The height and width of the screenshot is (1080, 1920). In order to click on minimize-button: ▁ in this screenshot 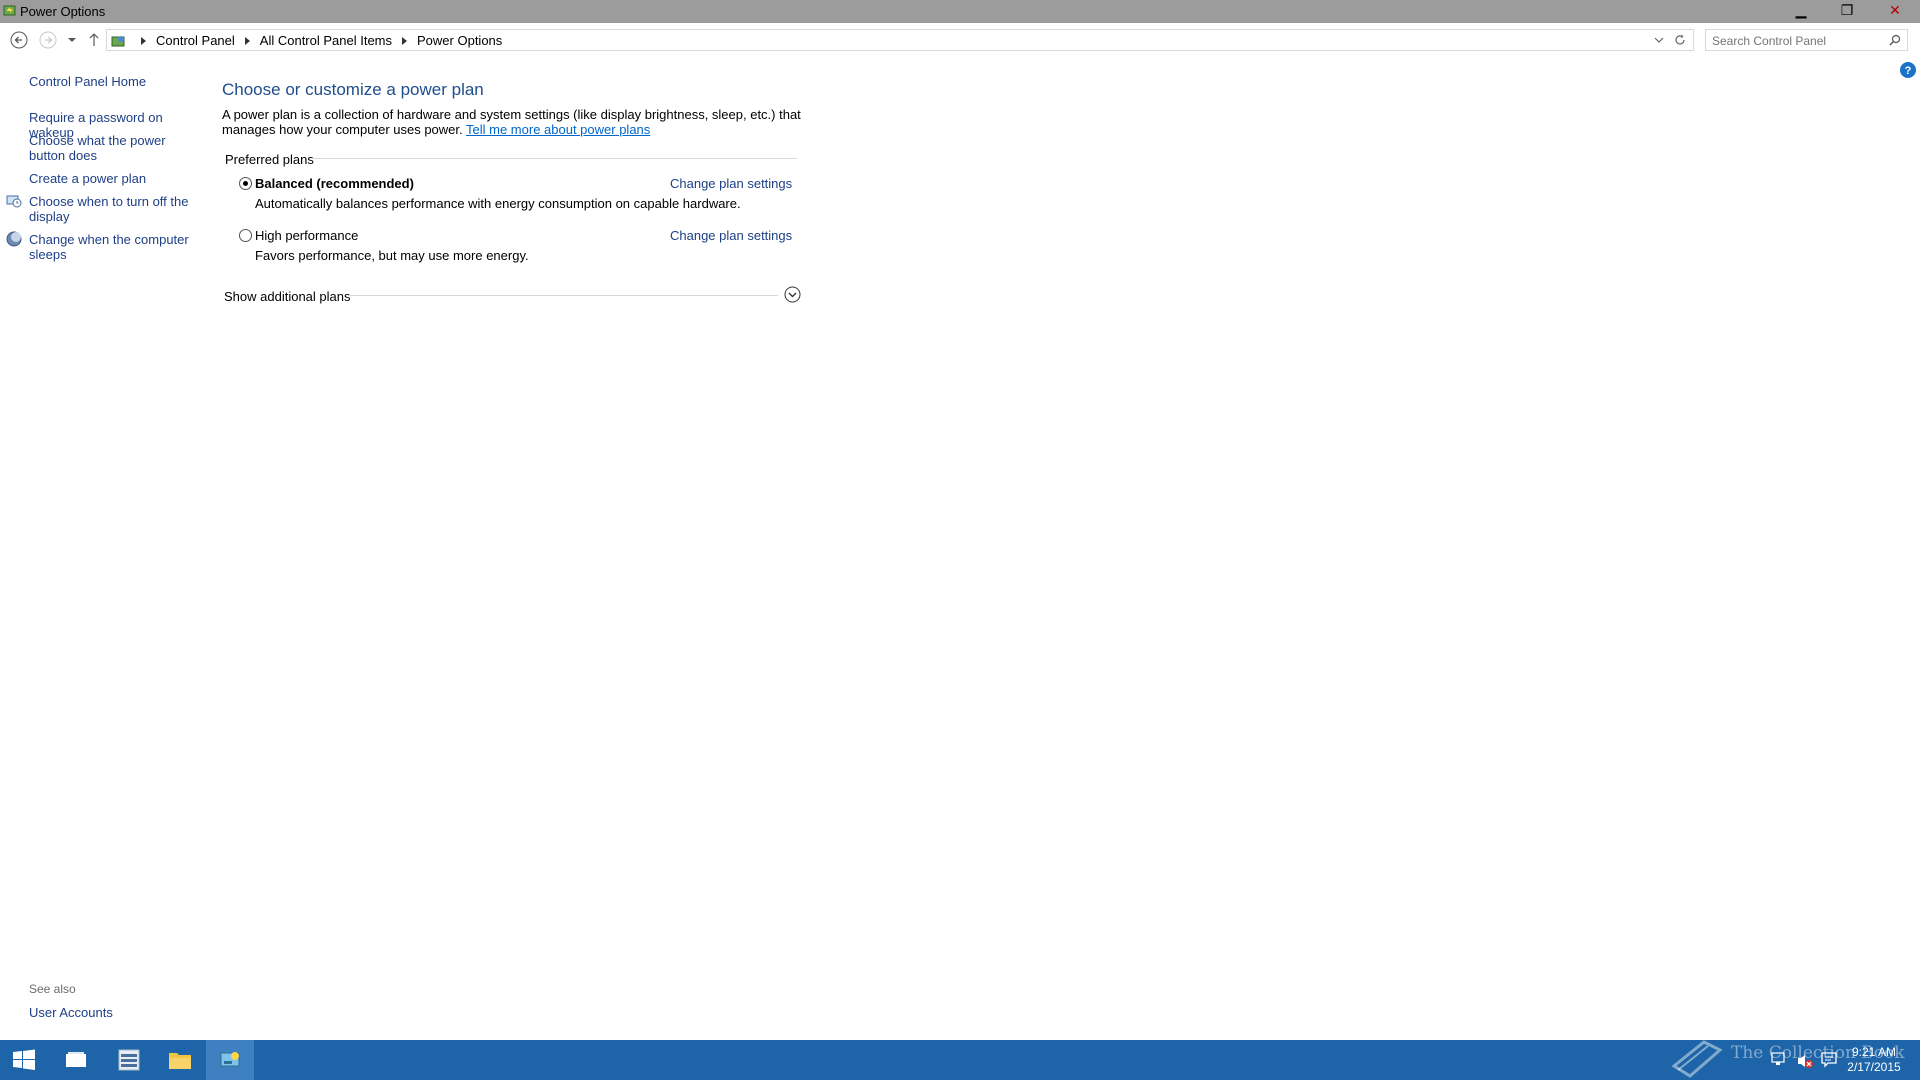, I will do `click(1801, 10)`.